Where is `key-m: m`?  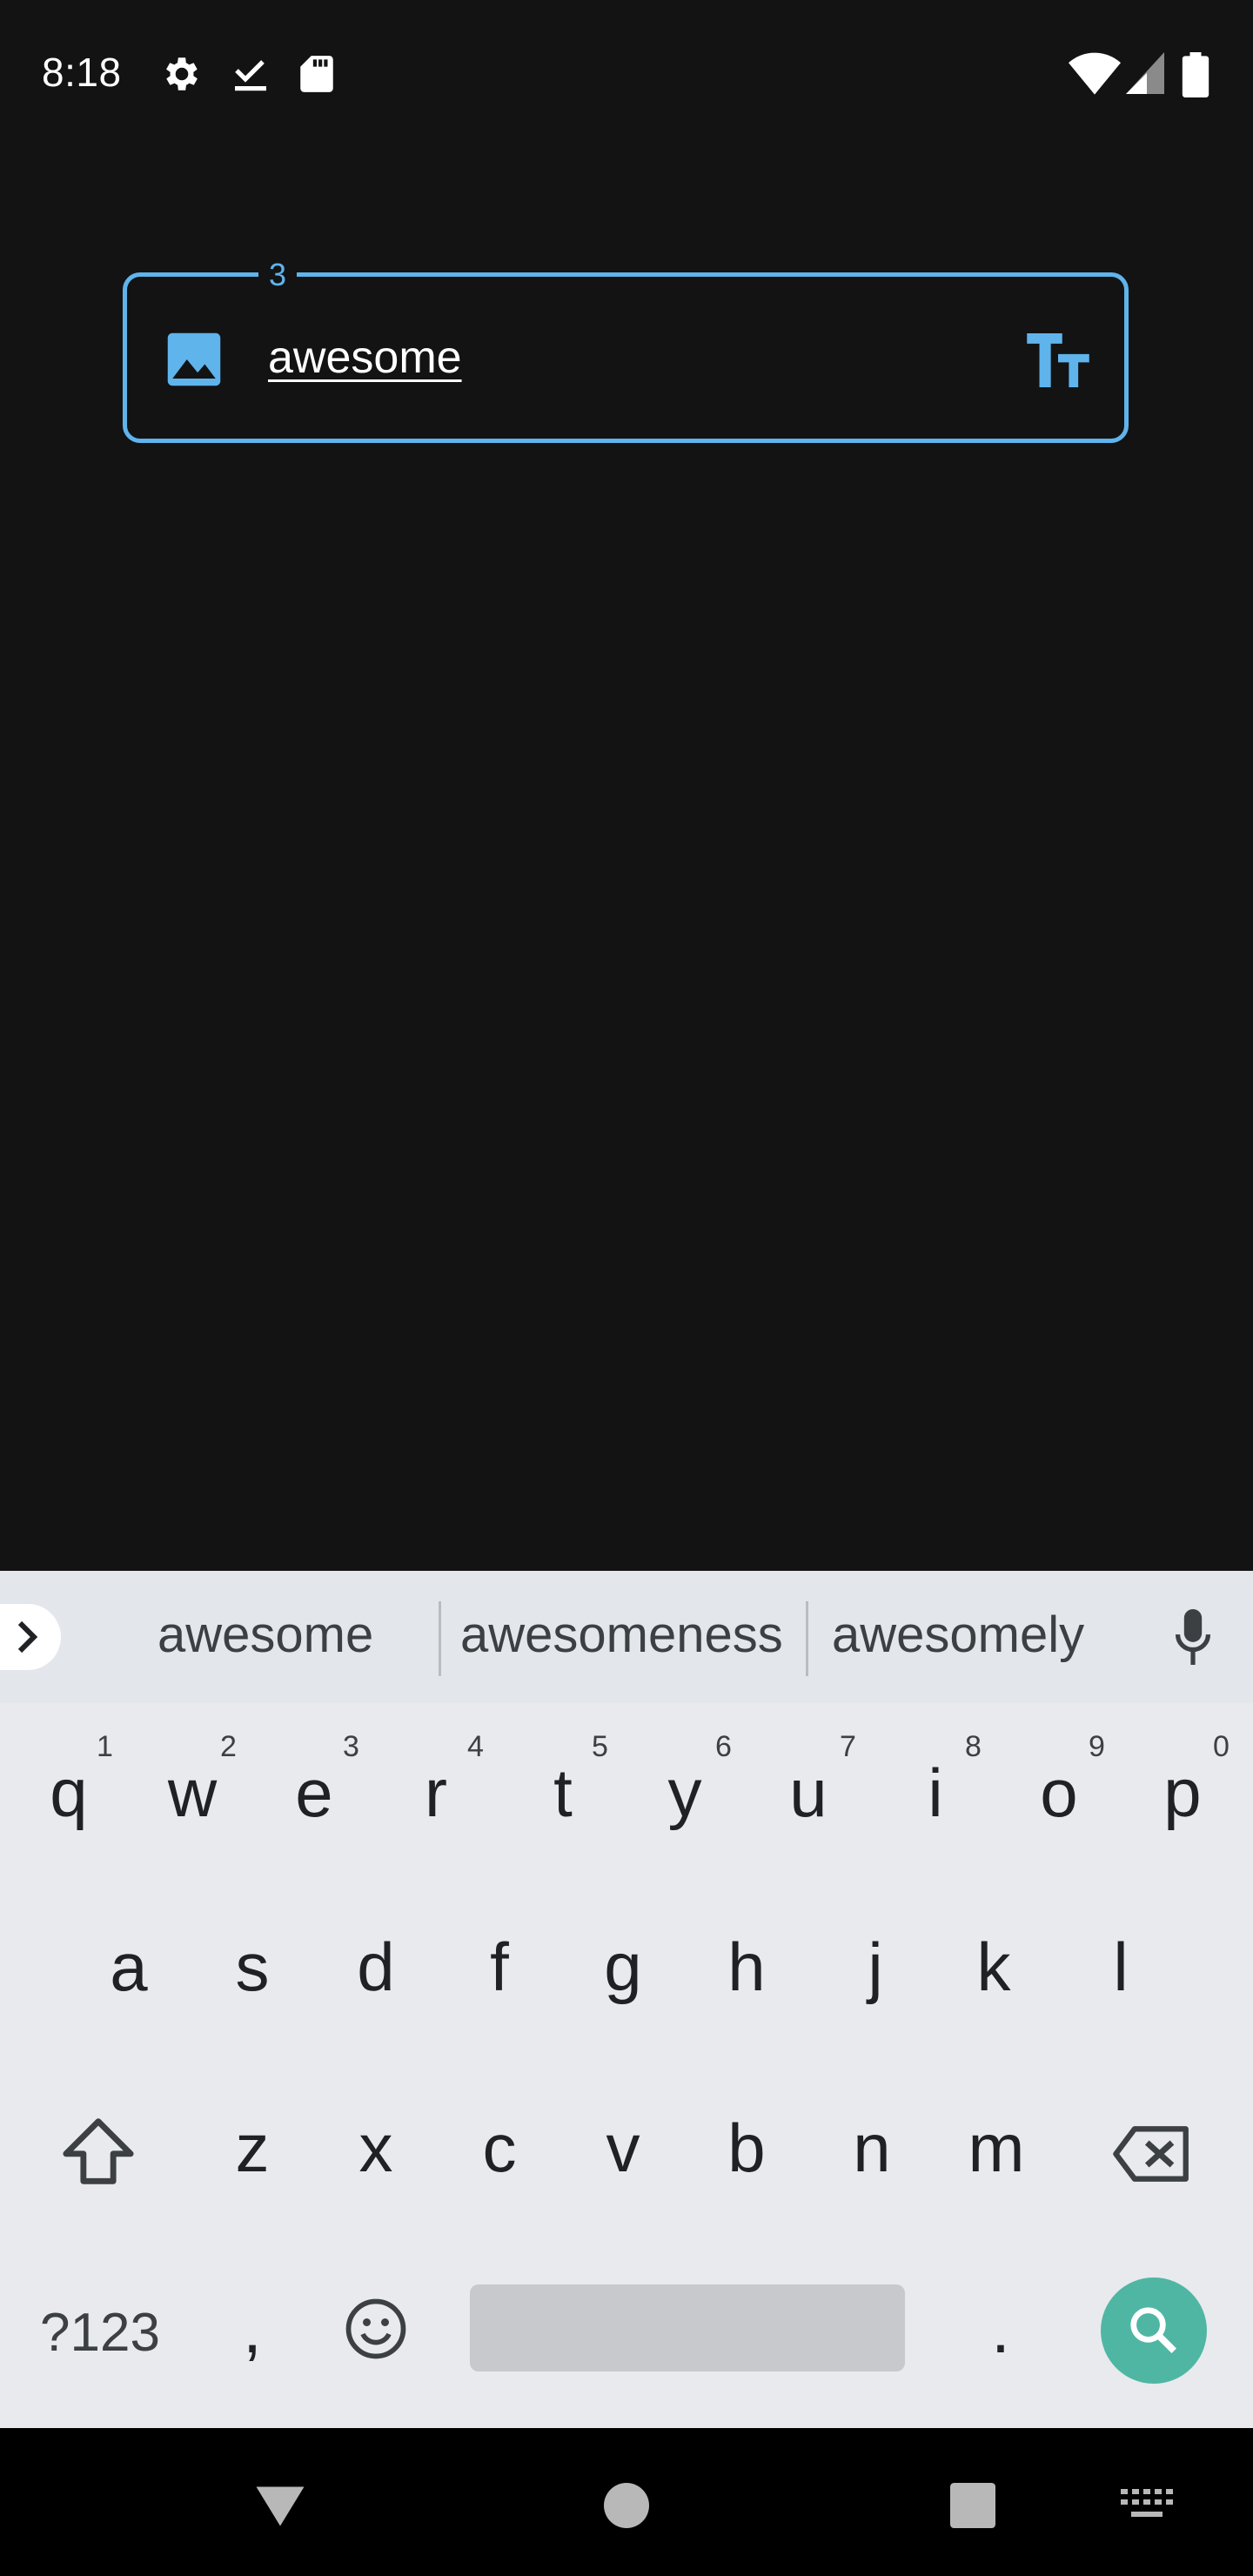
key-m: m is located at coordinates (996, 2148).